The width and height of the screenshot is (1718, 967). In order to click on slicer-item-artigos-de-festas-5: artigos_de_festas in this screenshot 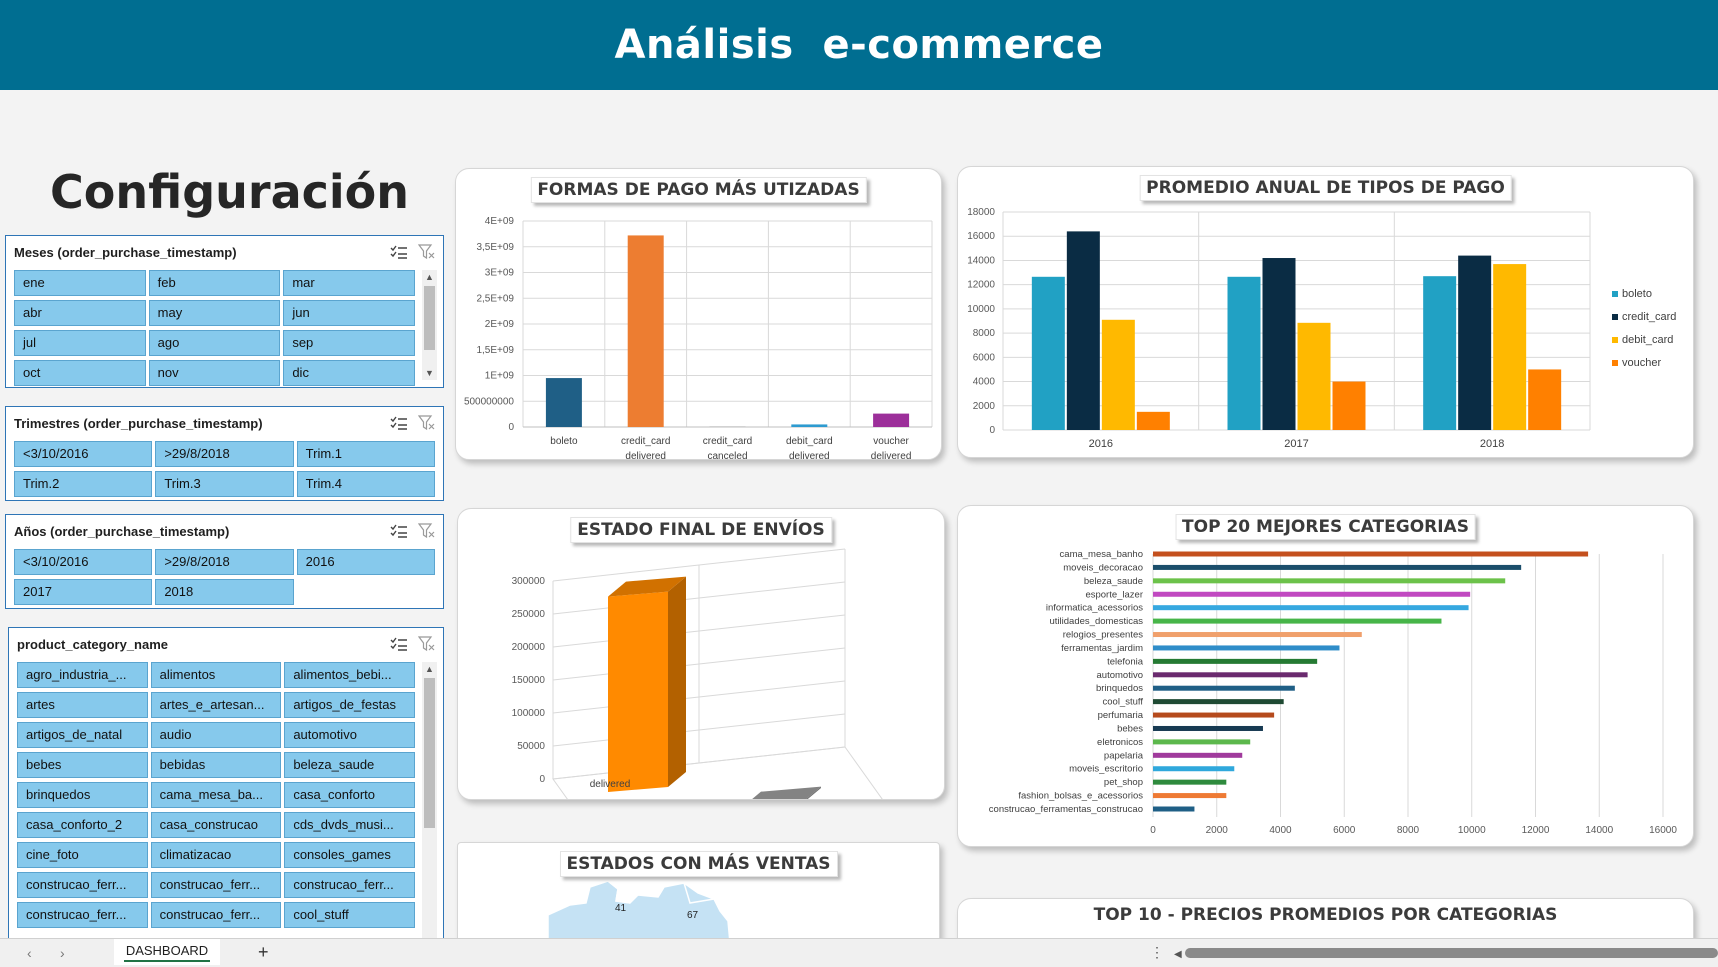, I will do `click(349, 705)`.